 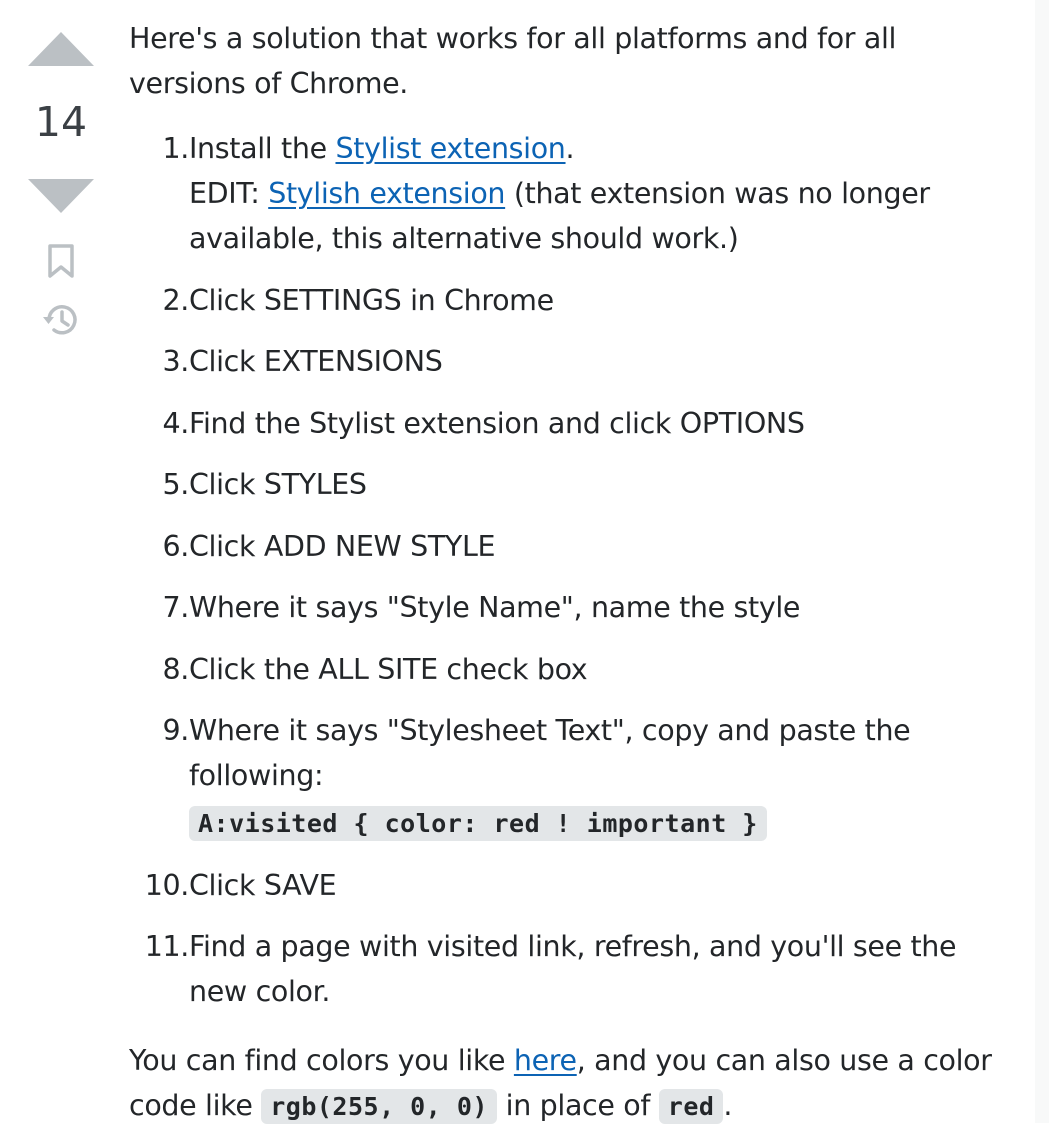 I want to click on rgb-code-snippet: rgb(255, 0, 0), so click(x=379, y=1106).